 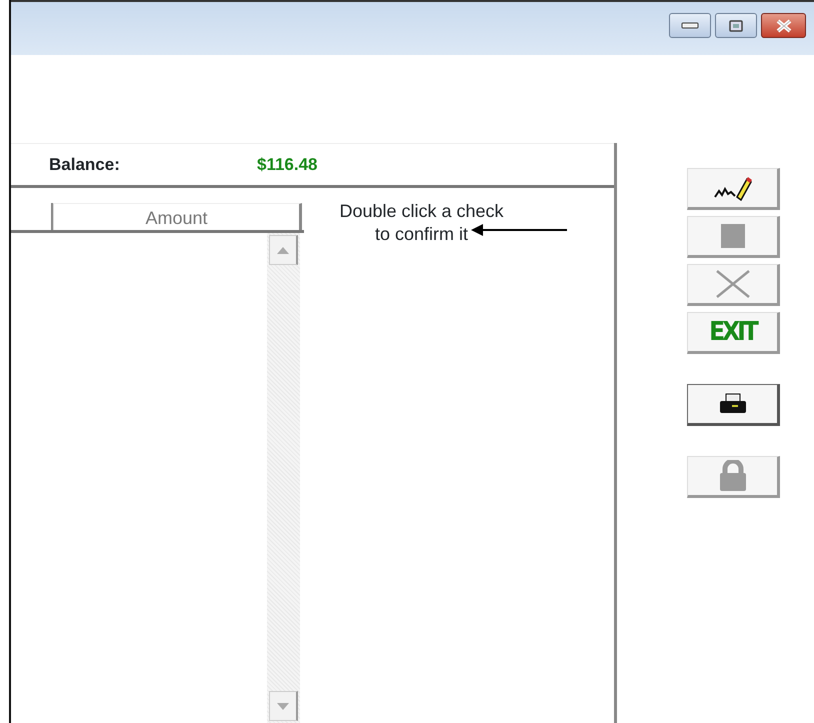 What do you see at coordinates (177, 216) in the screenshot?
I see `column-header: Amount` at bounding box center [177, 216].